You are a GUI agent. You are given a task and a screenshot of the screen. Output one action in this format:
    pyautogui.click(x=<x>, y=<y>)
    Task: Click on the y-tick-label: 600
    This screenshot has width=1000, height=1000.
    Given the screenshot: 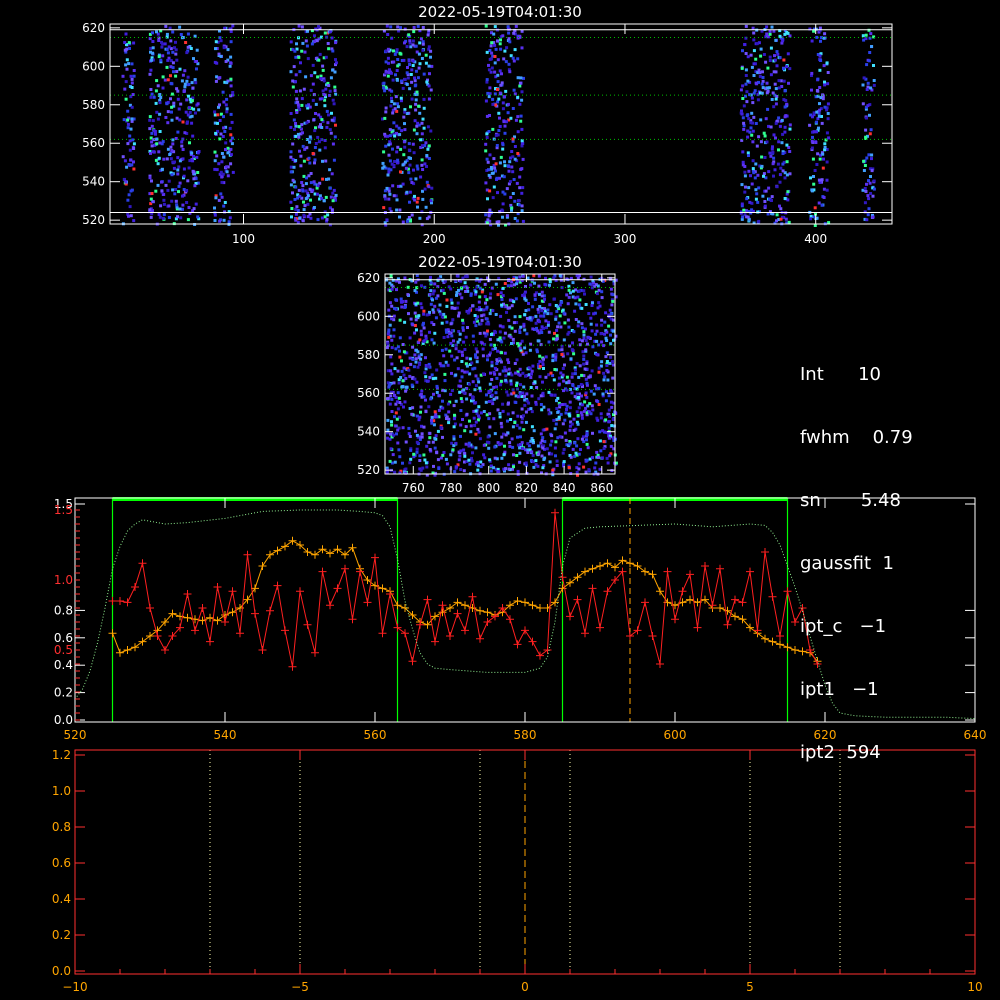 What is the action you would take?
    pyautogui.click(x=93, y=66)
    